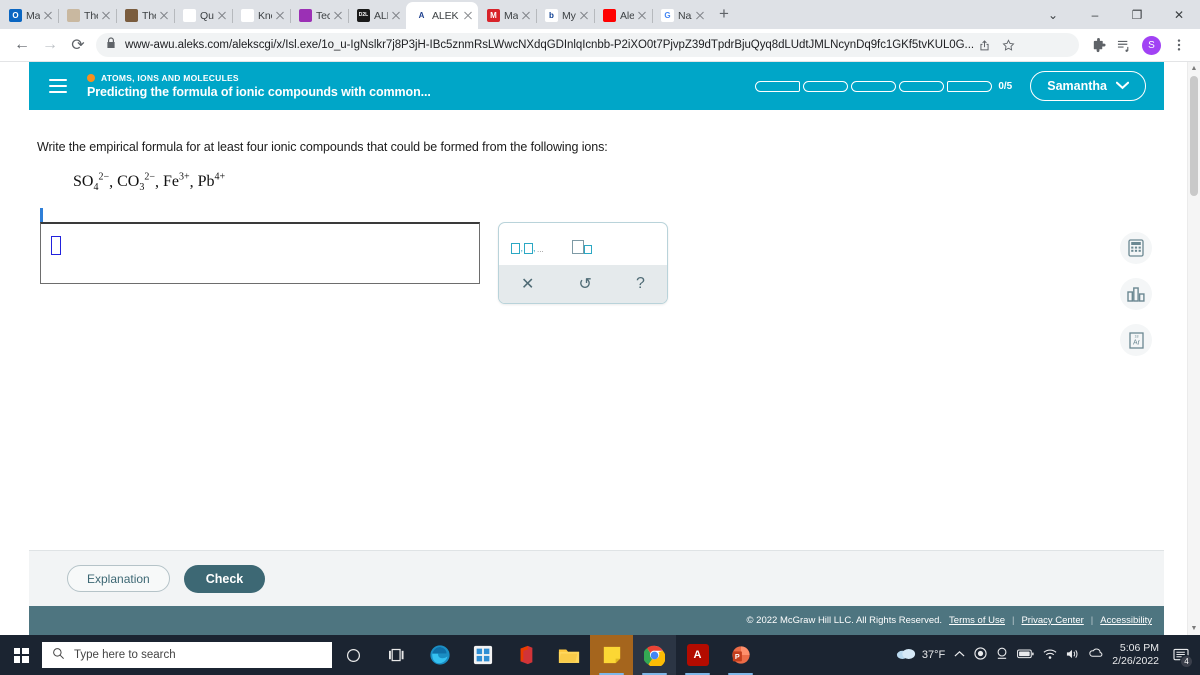  I want to click on browser-tab: Tech, so click(319, 15).